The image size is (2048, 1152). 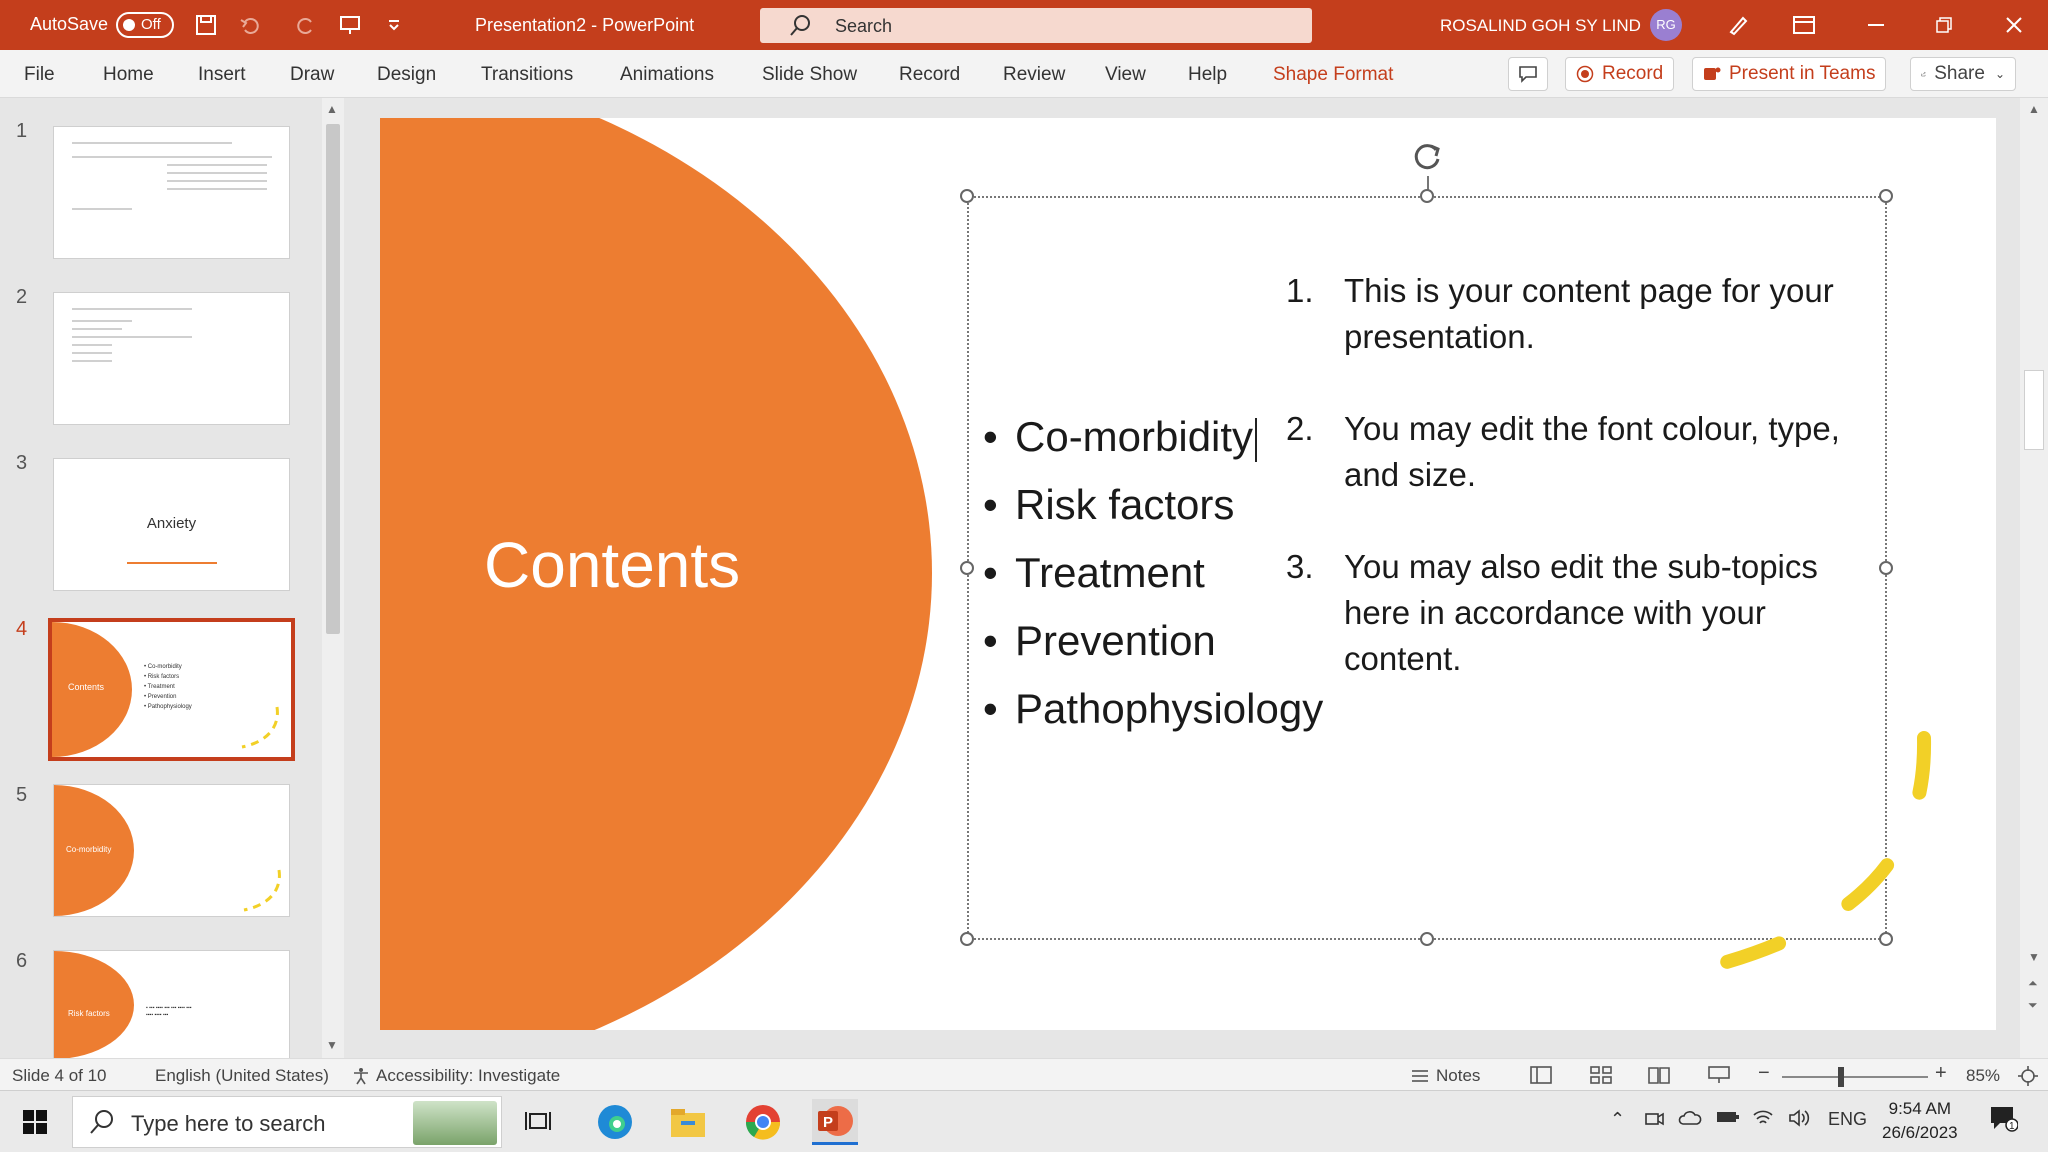 I want to click on customize-toolbar-icon, so click(x=394, y=25).